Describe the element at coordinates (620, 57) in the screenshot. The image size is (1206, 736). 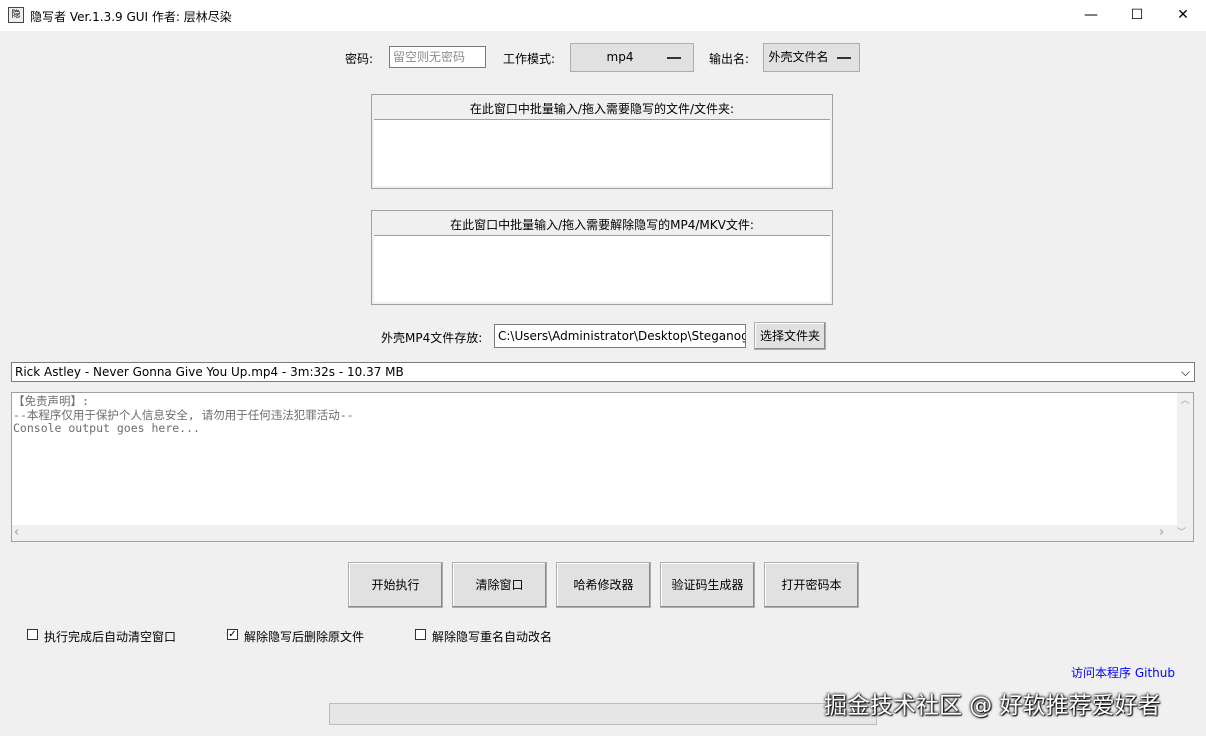
I see `mode-value: mp4` at that location.